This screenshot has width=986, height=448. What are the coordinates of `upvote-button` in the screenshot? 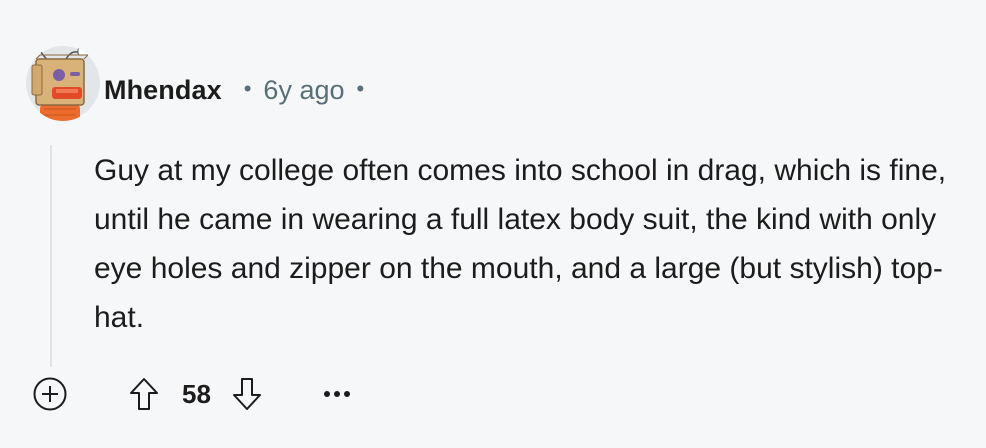 It's located at (144, 394).